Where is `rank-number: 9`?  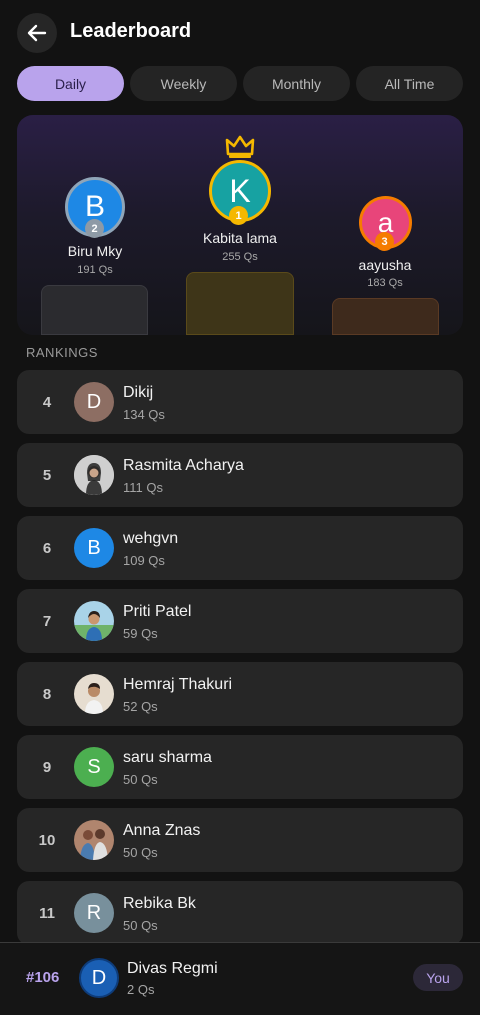 rank-number: 9 is located at coordinates (47, 767).